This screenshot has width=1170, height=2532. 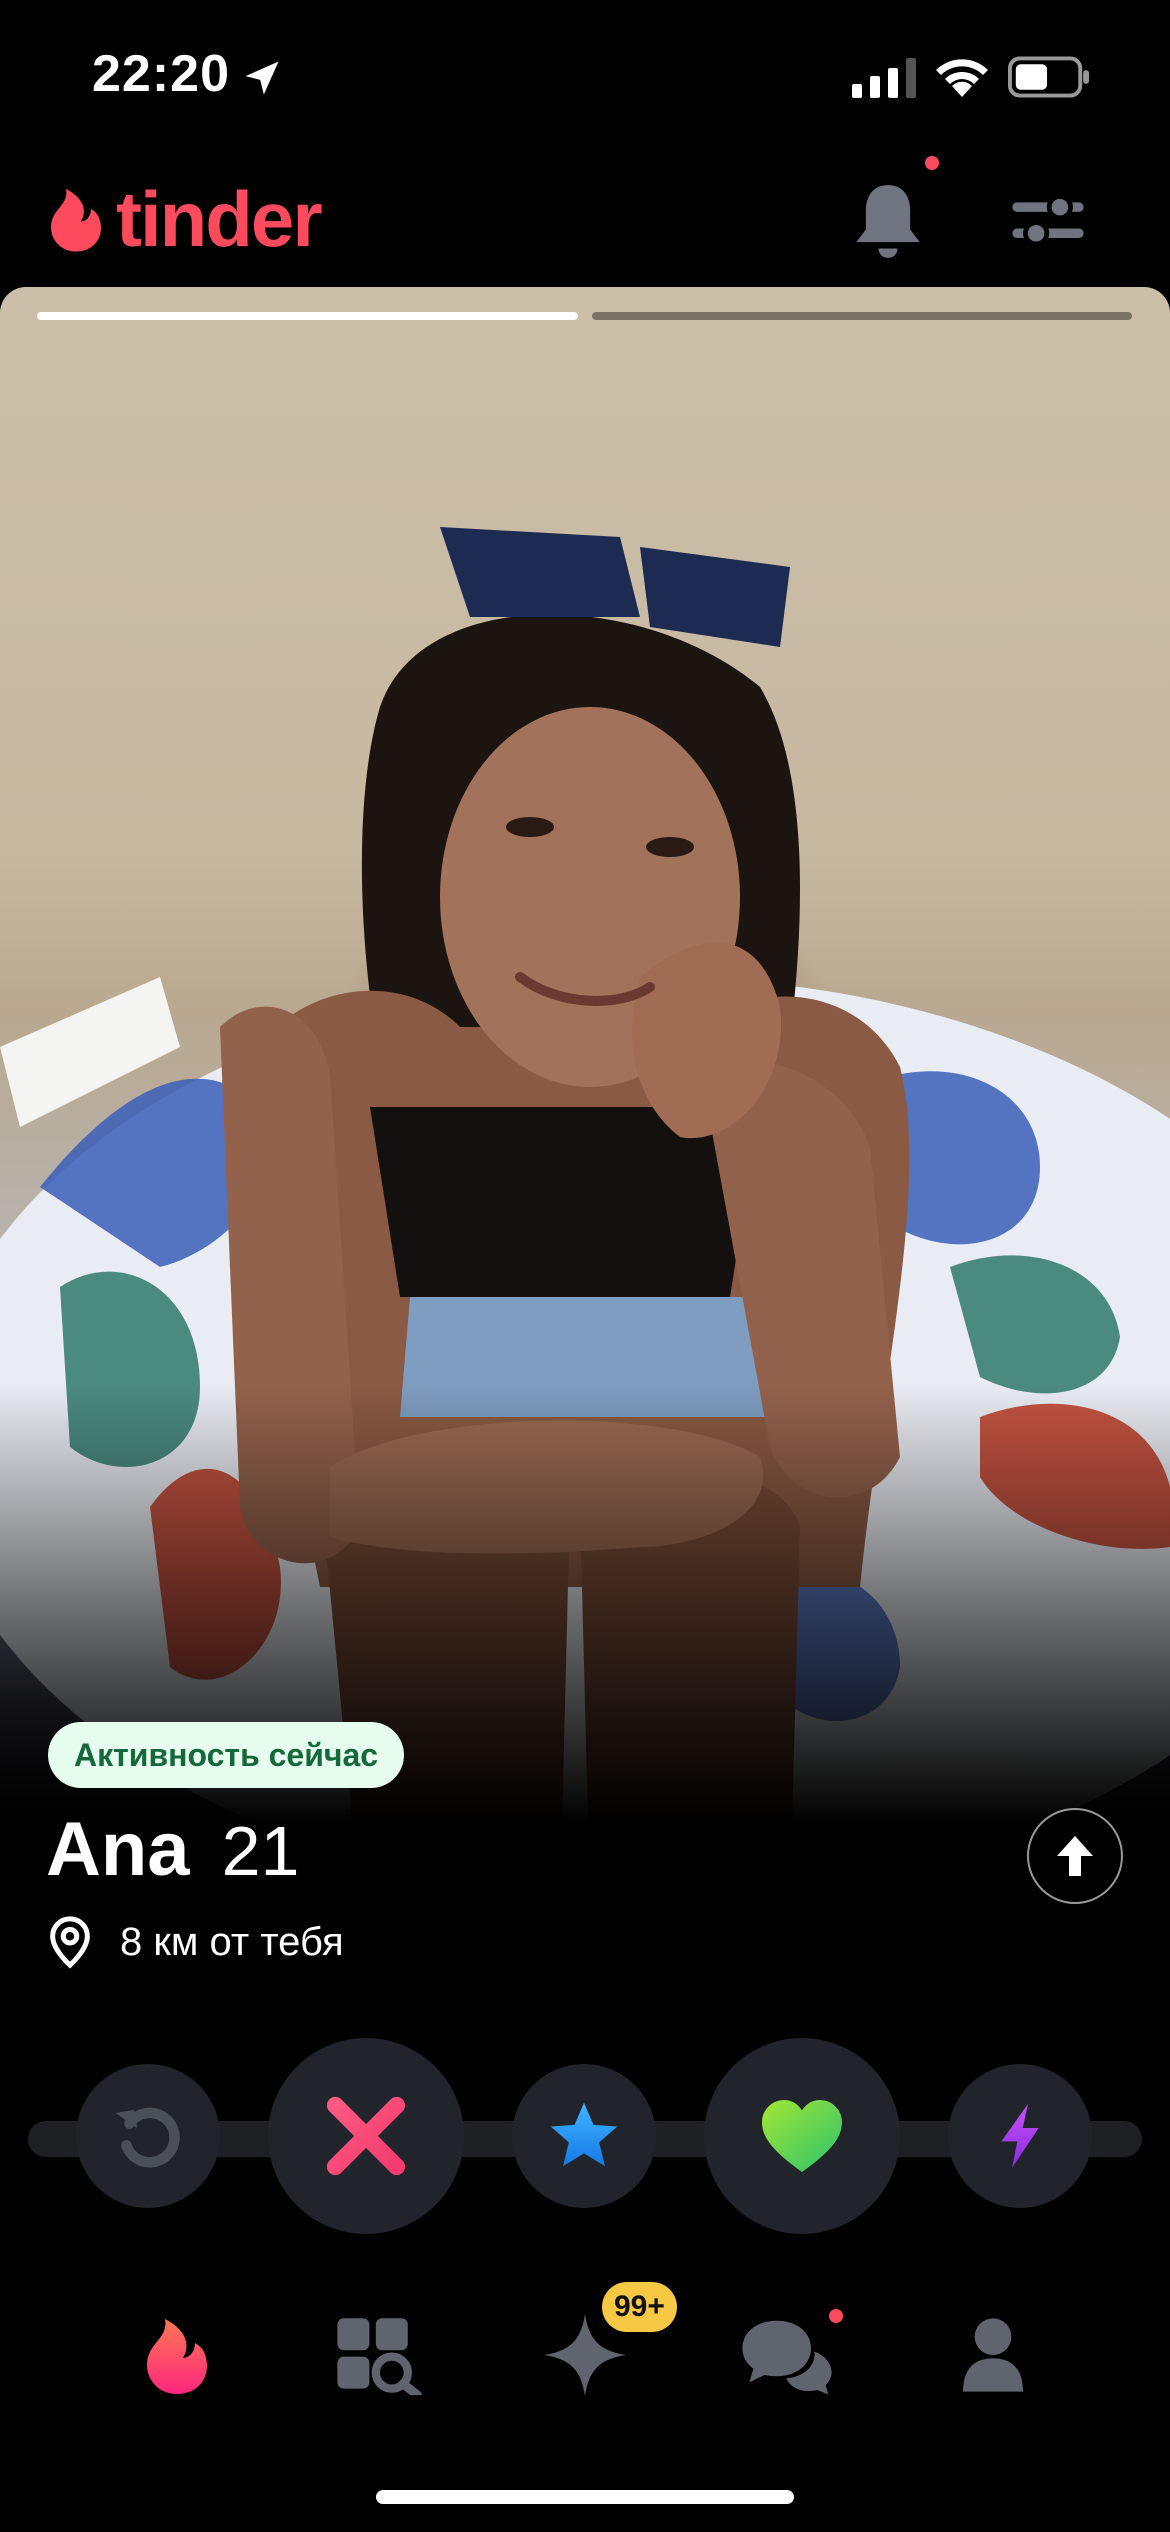 What do you see at coordinates (836, 2316) in the screenshot?
I see `messages-unread-dot` at bounding box center [836, 2316].